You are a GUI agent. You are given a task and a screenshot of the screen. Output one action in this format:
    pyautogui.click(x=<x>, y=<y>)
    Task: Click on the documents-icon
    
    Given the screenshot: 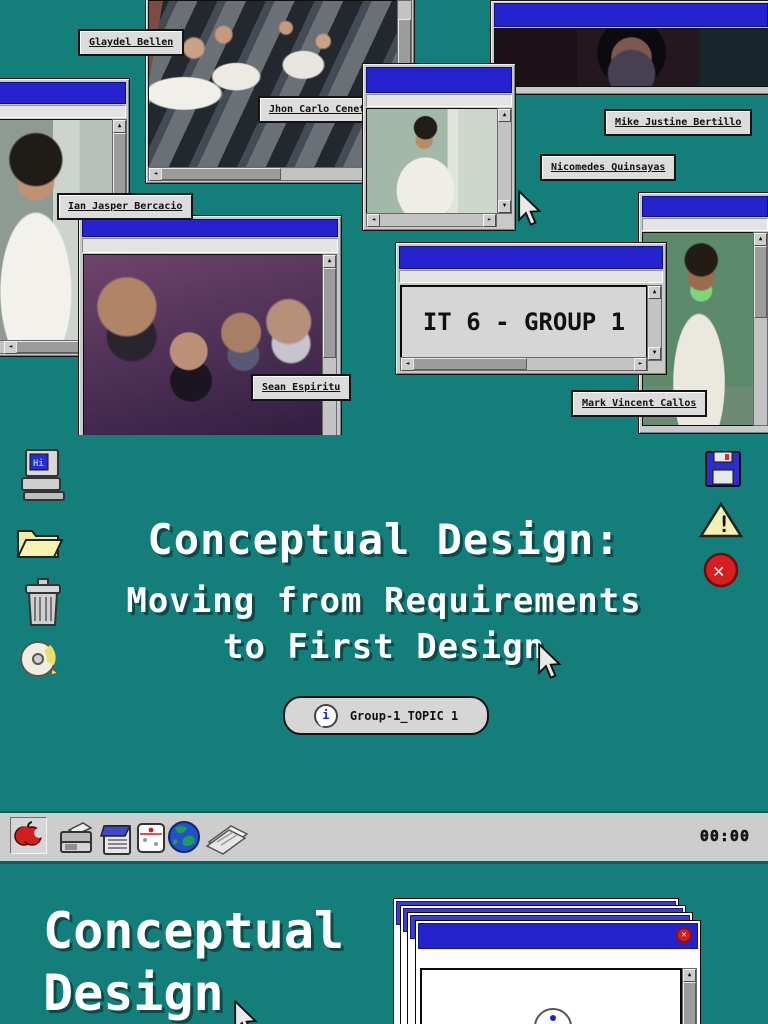 What is the action you would take?
    pyautogui.click(x=227, y=840)
    